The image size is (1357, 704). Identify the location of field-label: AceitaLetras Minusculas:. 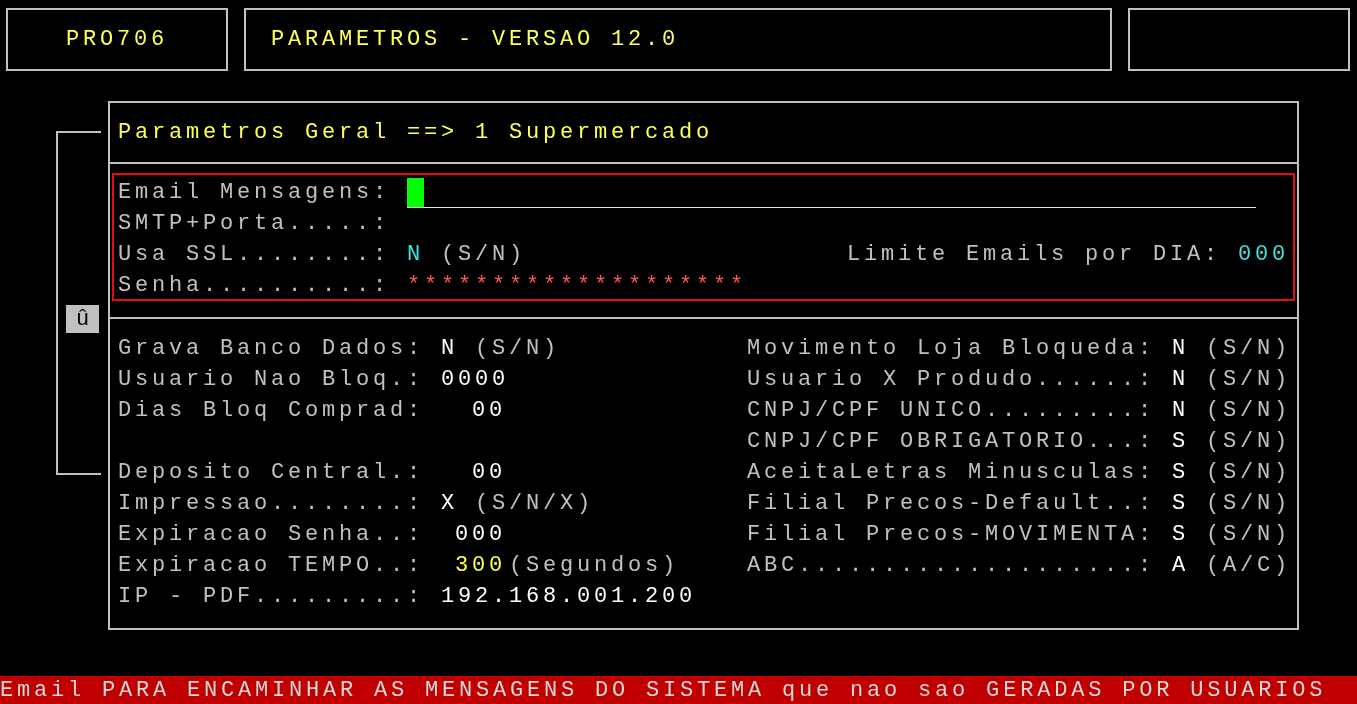
(952, 473).